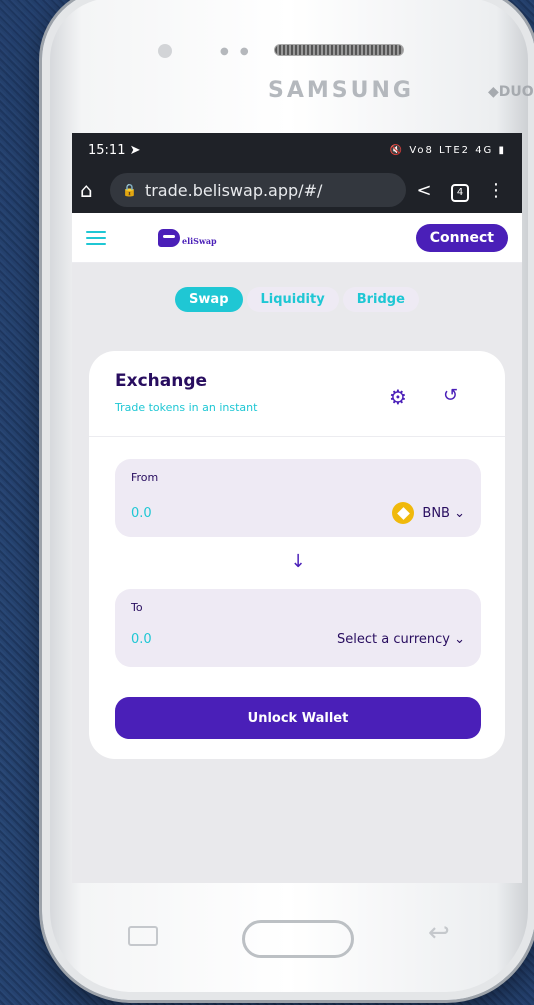 This screenshot has width=534, height=1005. What do you see at coordinates (137, 607) in the screenshot?
I see `to-label: To` at bounding box center [137, 607].